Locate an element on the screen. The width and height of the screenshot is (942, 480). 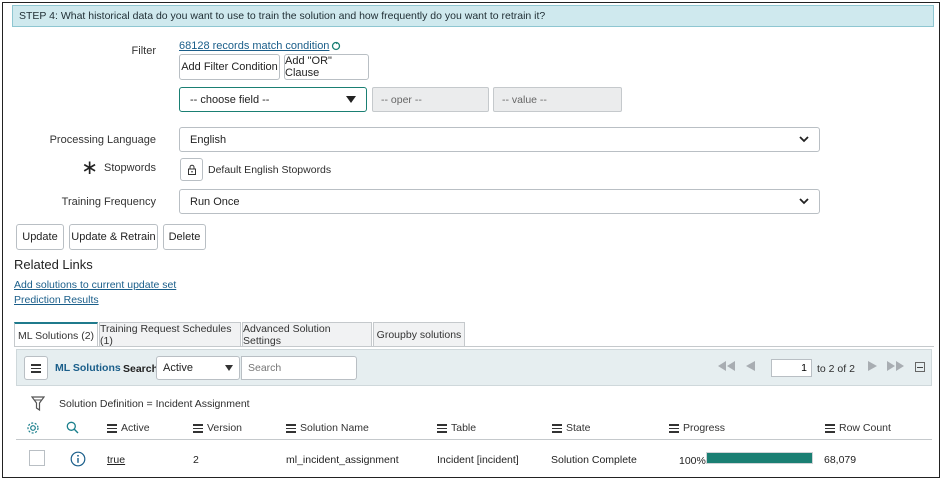
delete-button: Delete is located at coordinates (184, 237).